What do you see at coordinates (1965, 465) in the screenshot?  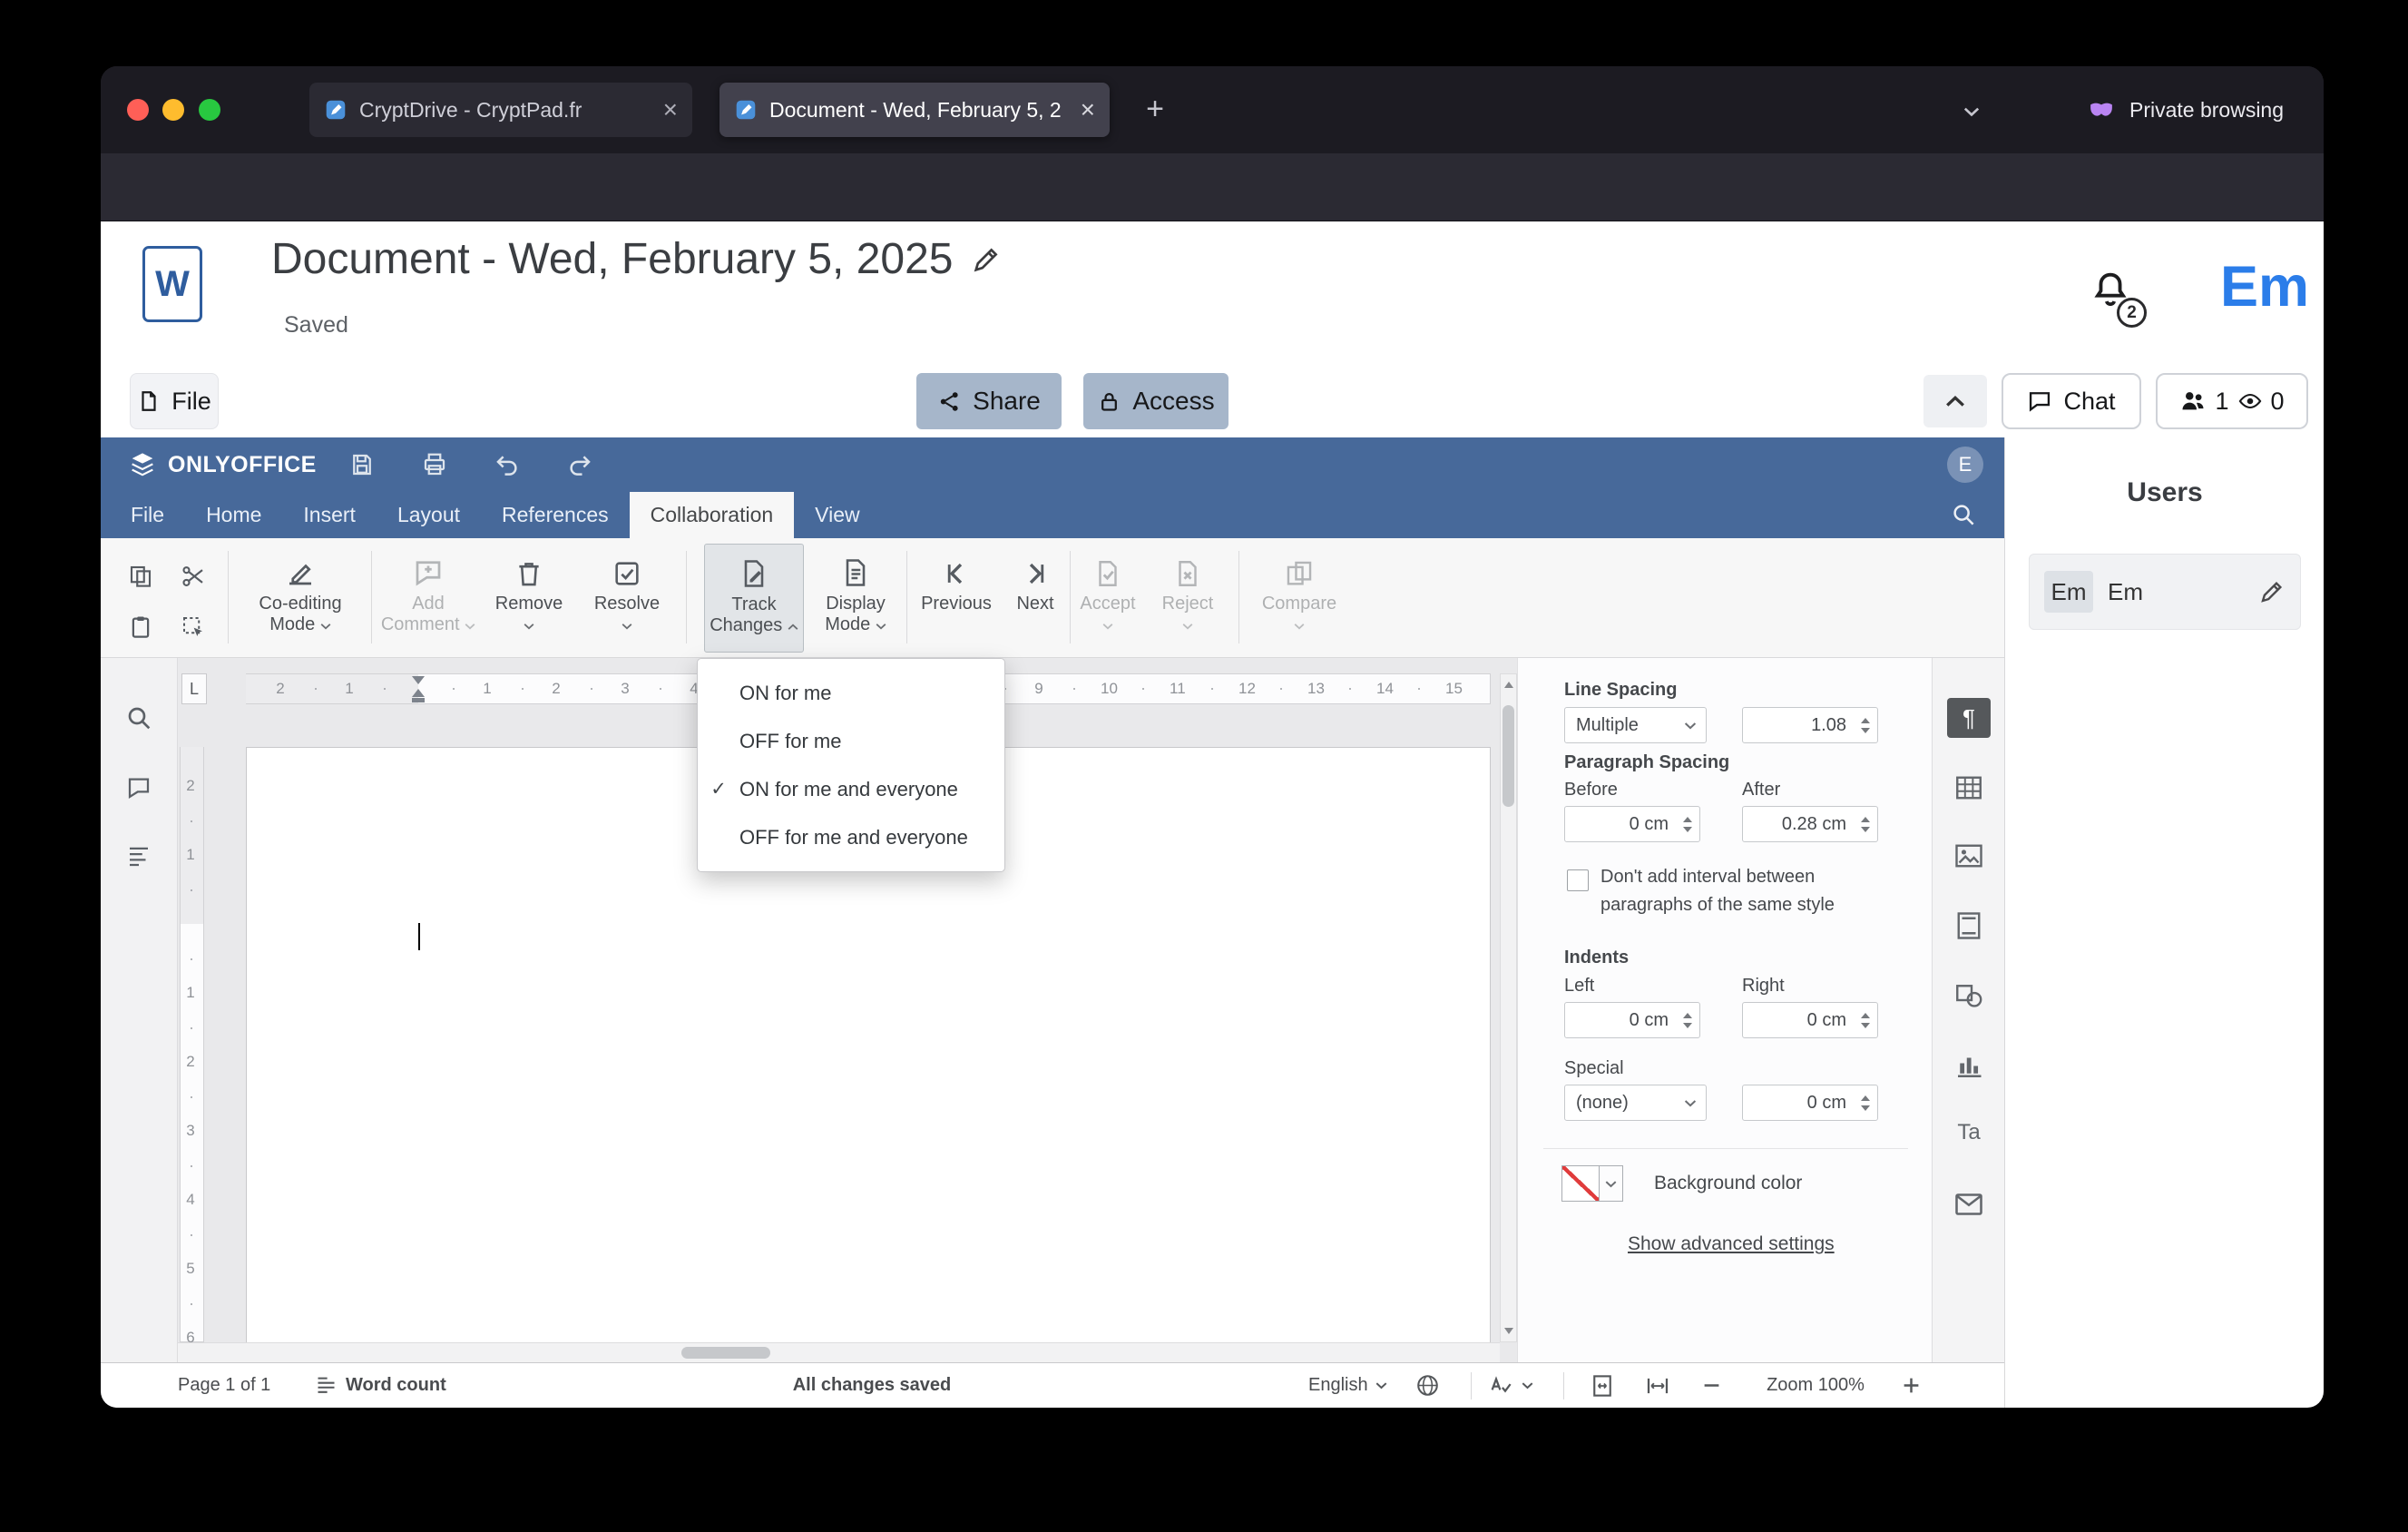 I see `editor-user-avatar: E` at bounding box center [1965, 465].